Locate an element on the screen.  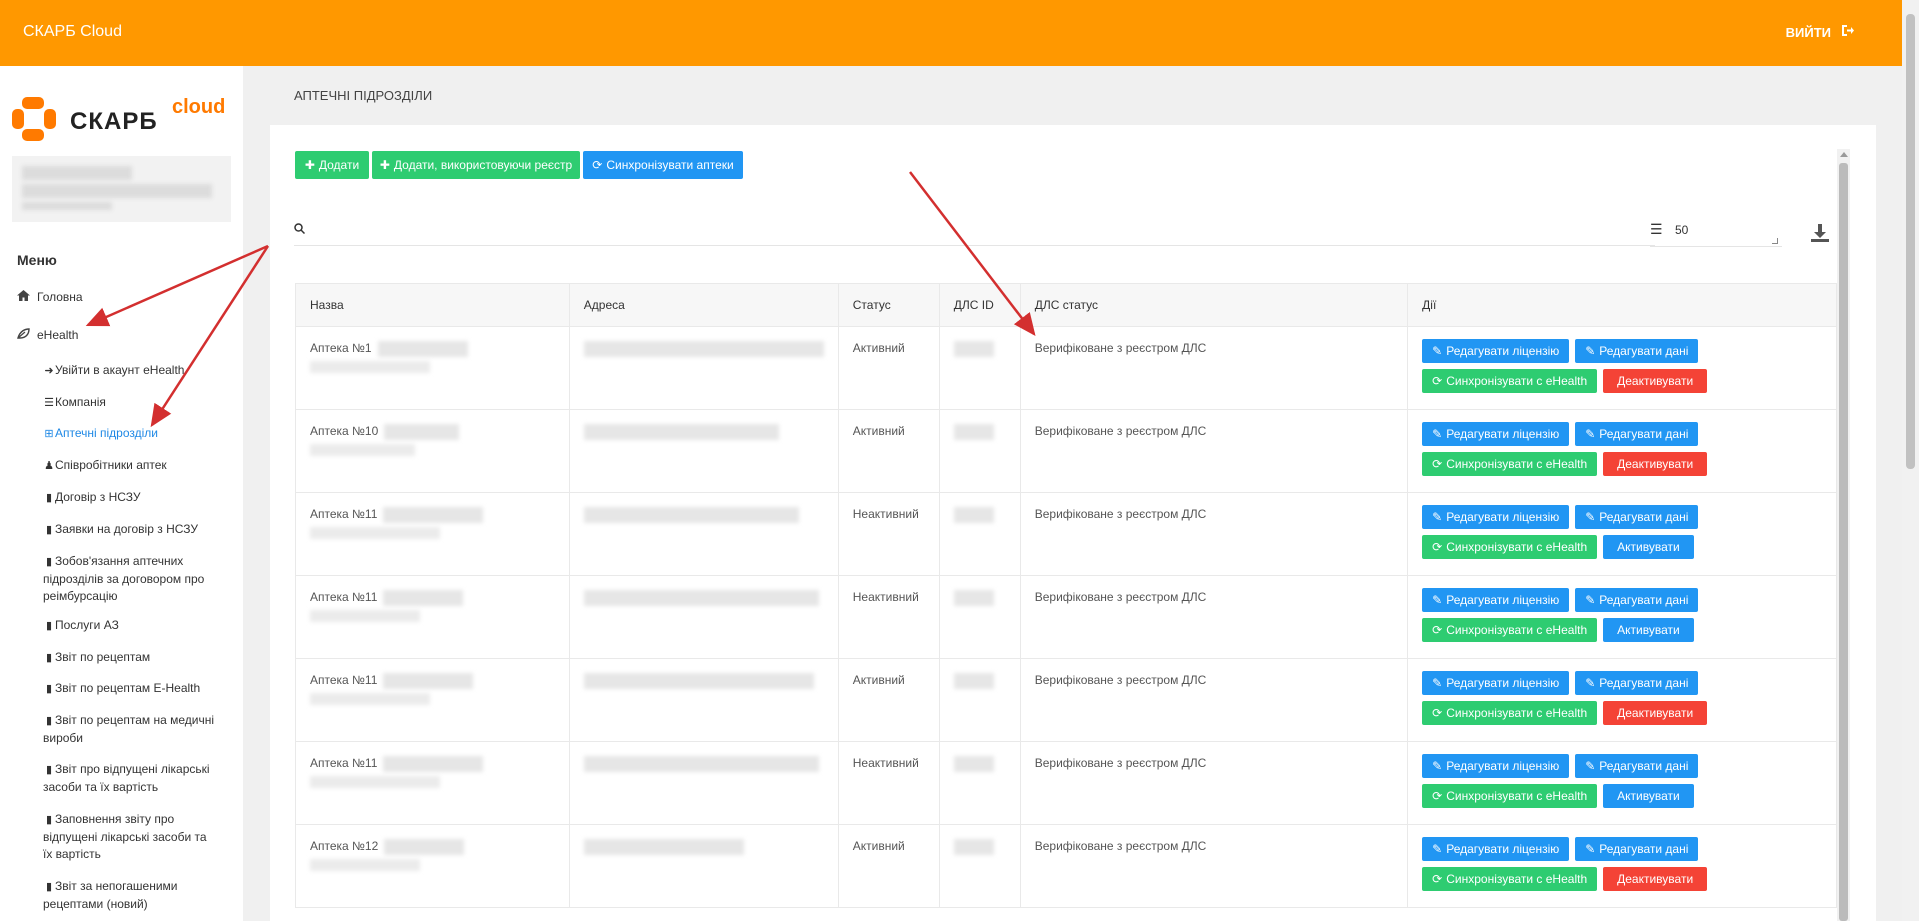
edit-icon: ✎ is located at coordinates (1437, 683).